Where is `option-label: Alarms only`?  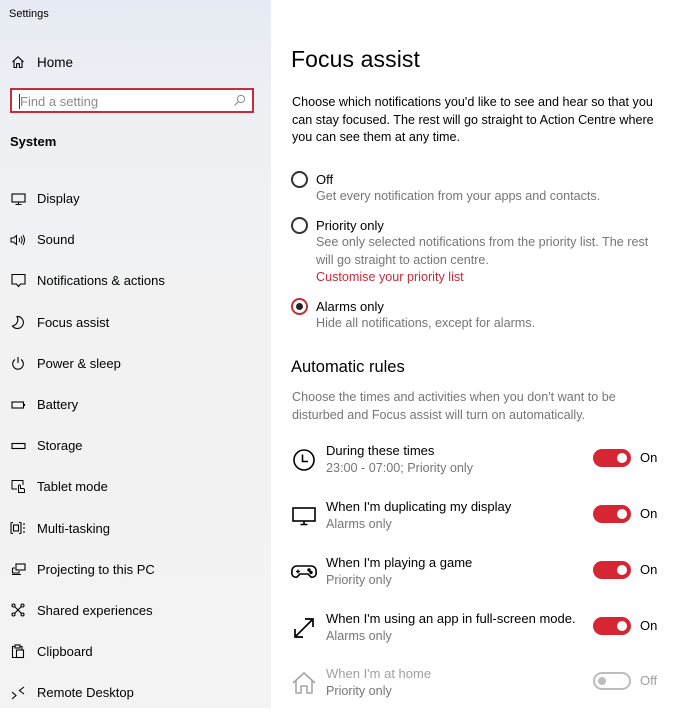 option-label: Alarms only is located at coordinates (350, 306).